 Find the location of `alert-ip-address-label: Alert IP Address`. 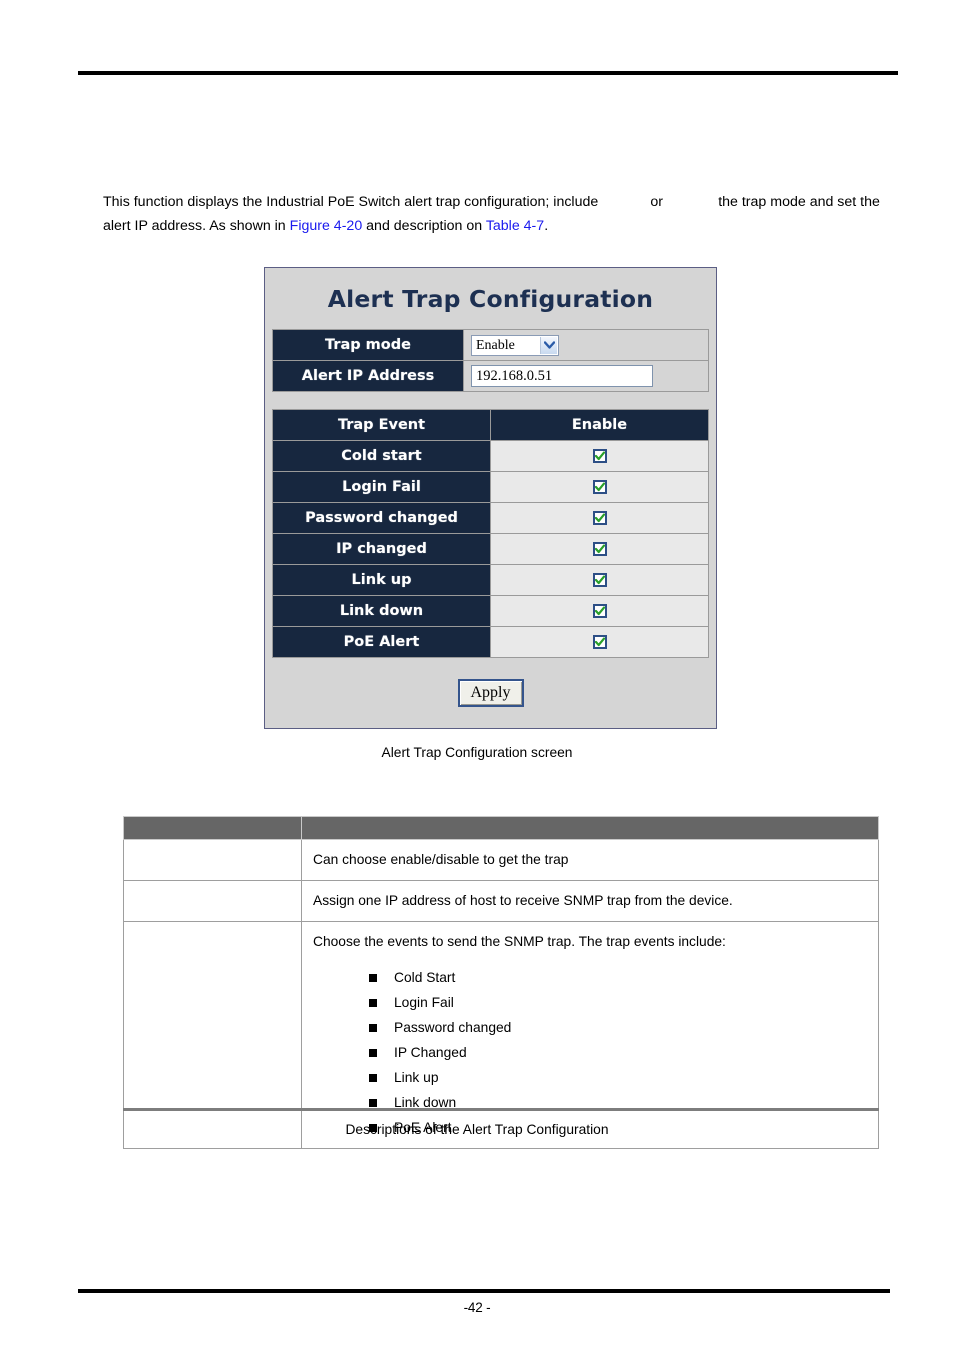

alert-ip-address-label: Alert IP Address is located at coordinates (368, 376).